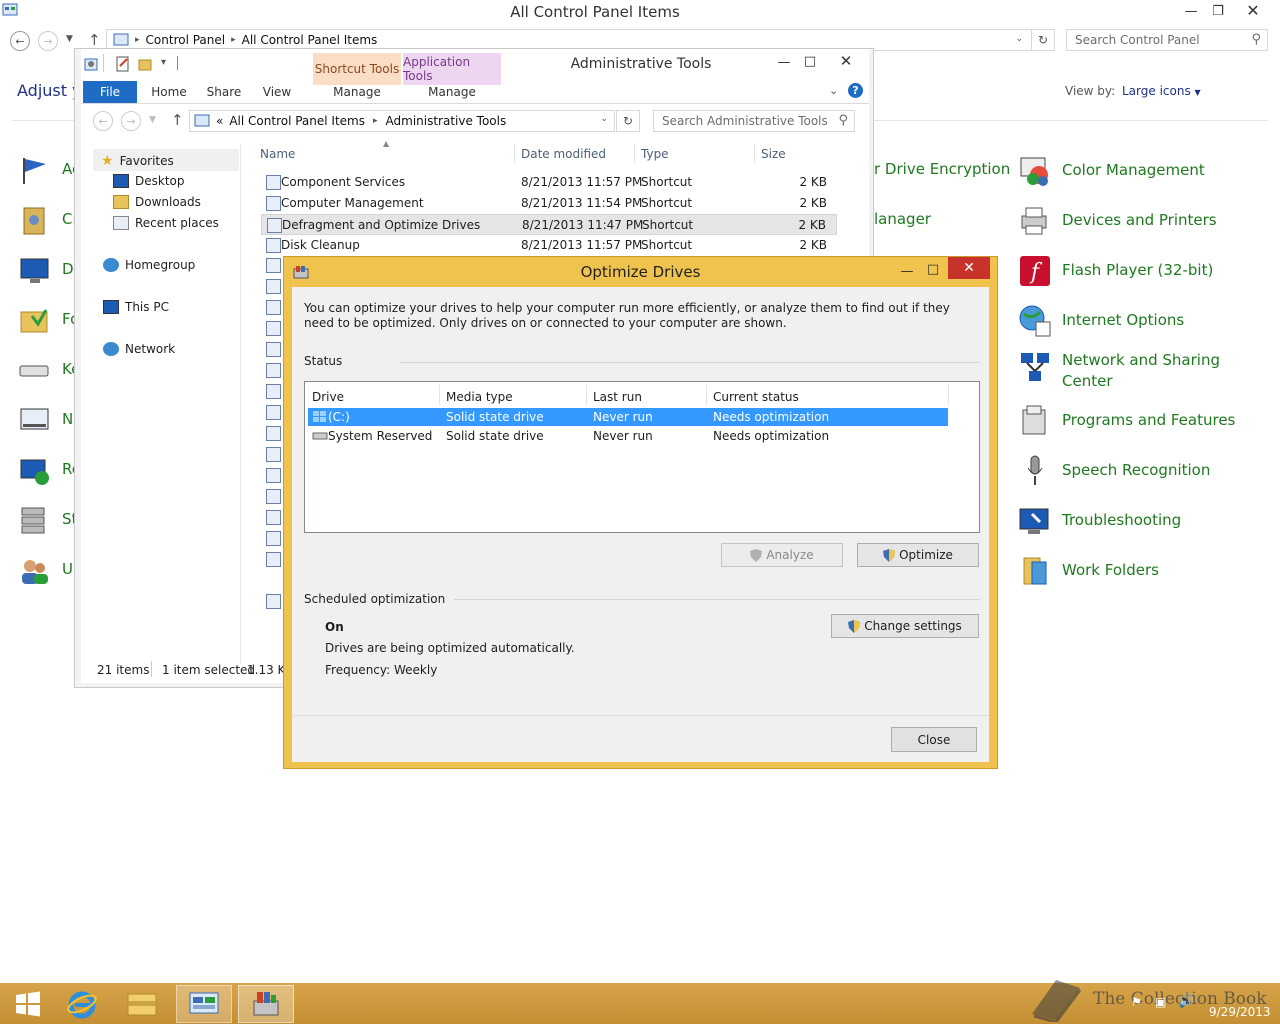 This screenshot has height=1024, width=1280. I want to click on action-center-tray-icon: ⚑, so click(1136, 1002).